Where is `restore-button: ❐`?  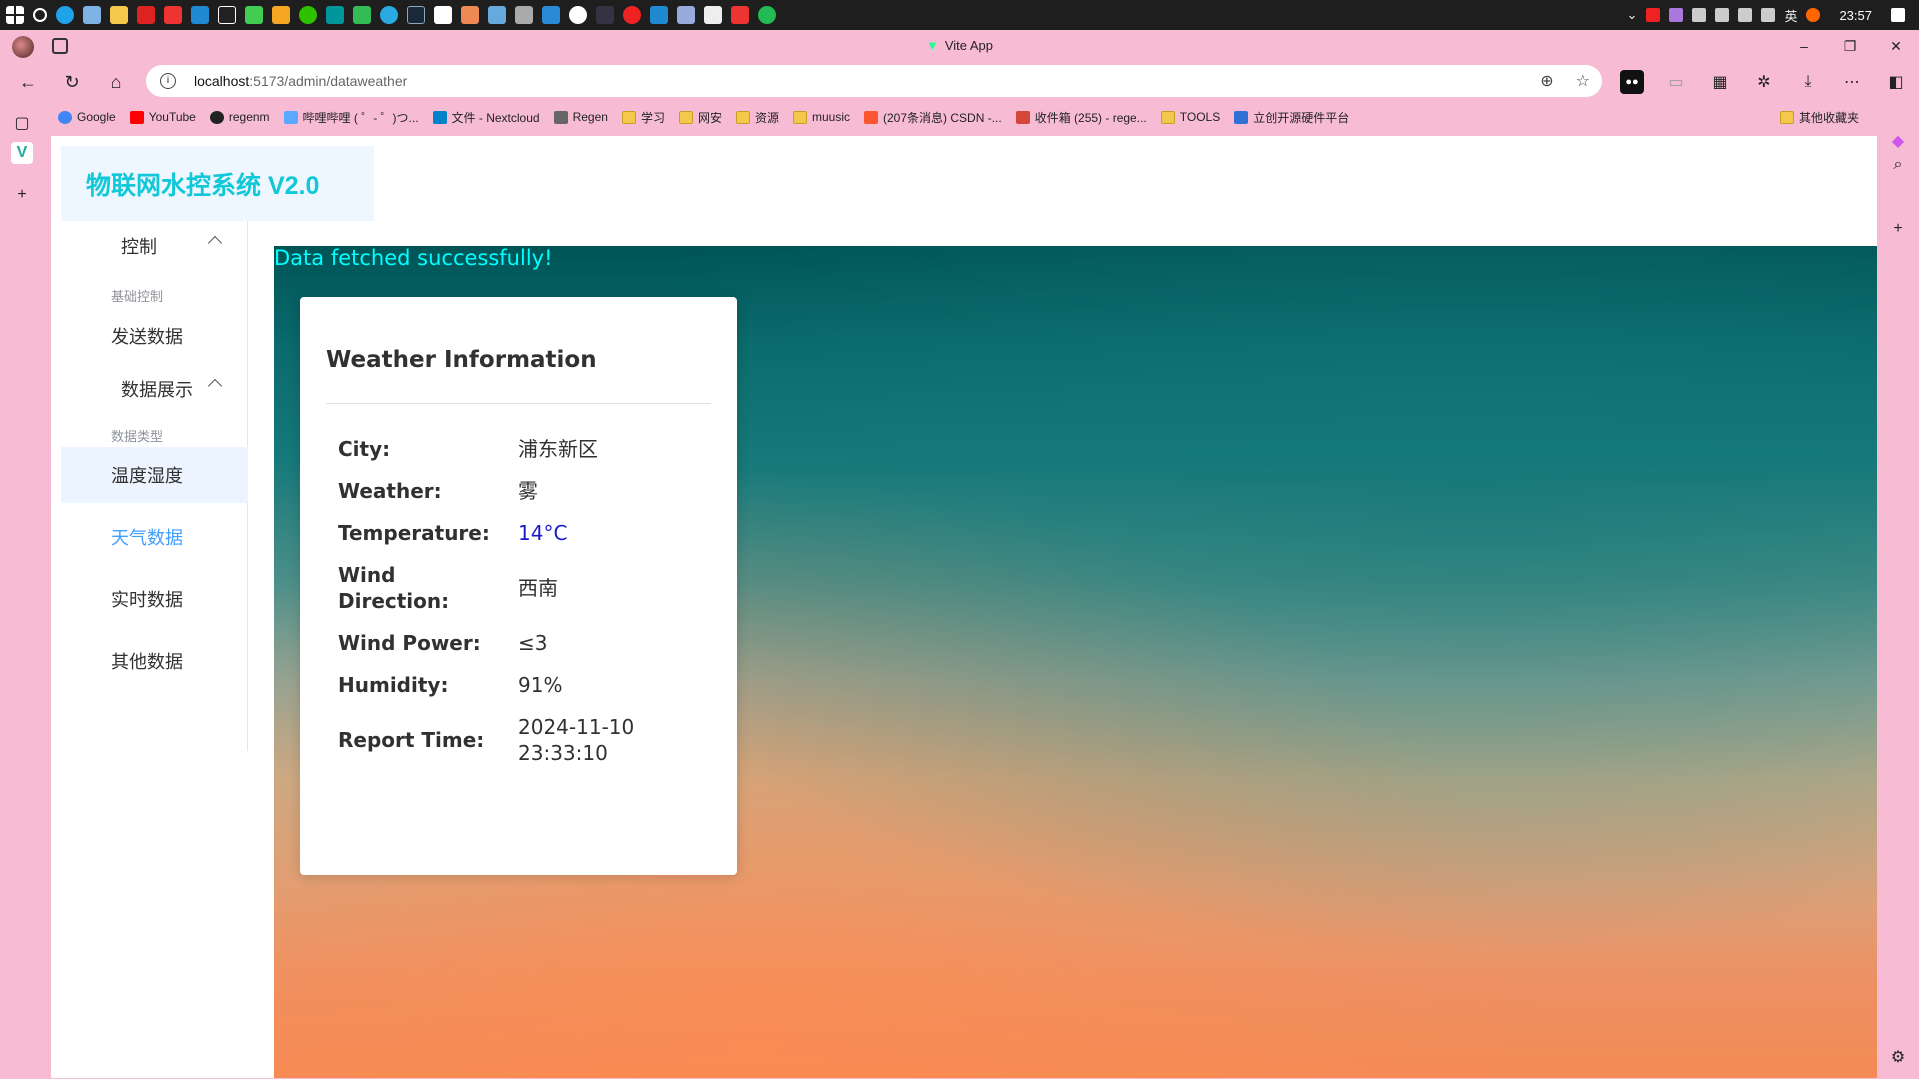 restore-button: ❐ is located at coordinates (1850, 46).